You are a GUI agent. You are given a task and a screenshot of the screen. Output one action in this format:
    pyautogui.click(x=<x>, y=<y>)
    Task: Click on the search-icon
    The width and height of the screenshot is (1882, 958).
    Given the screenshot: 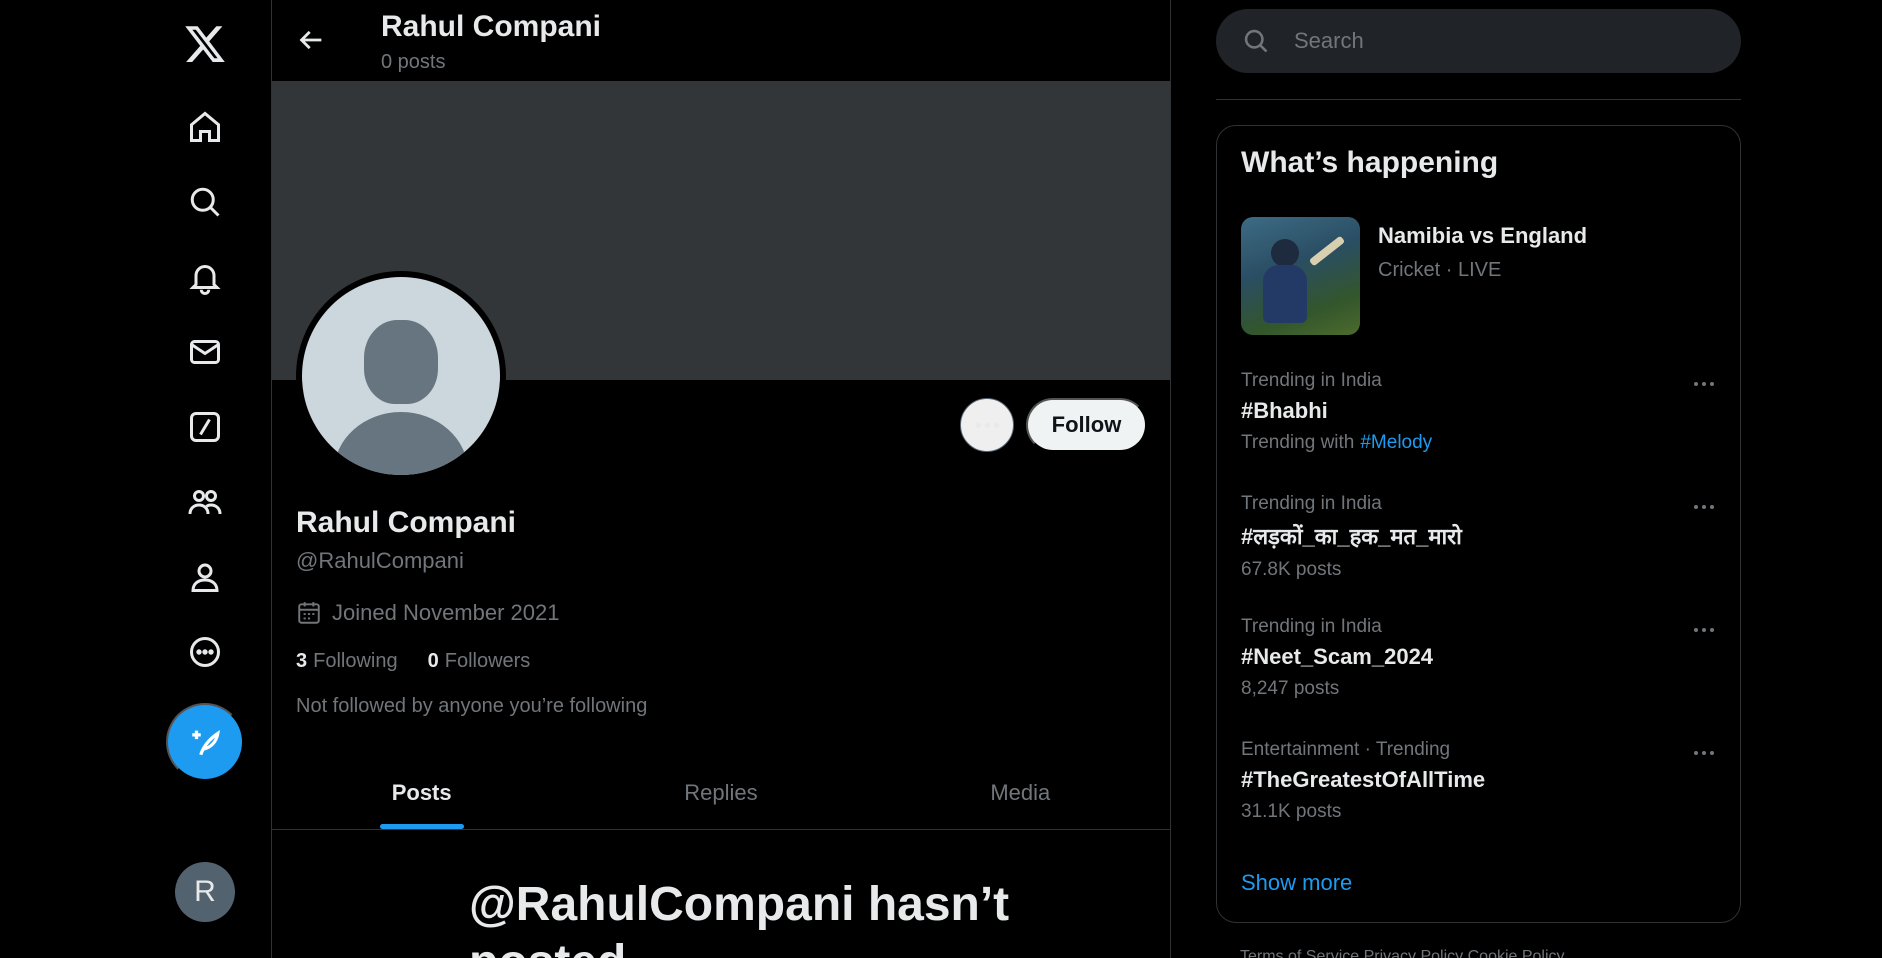 What is the action you would take?
    pyautogui.click(x=1256, y=41)
    